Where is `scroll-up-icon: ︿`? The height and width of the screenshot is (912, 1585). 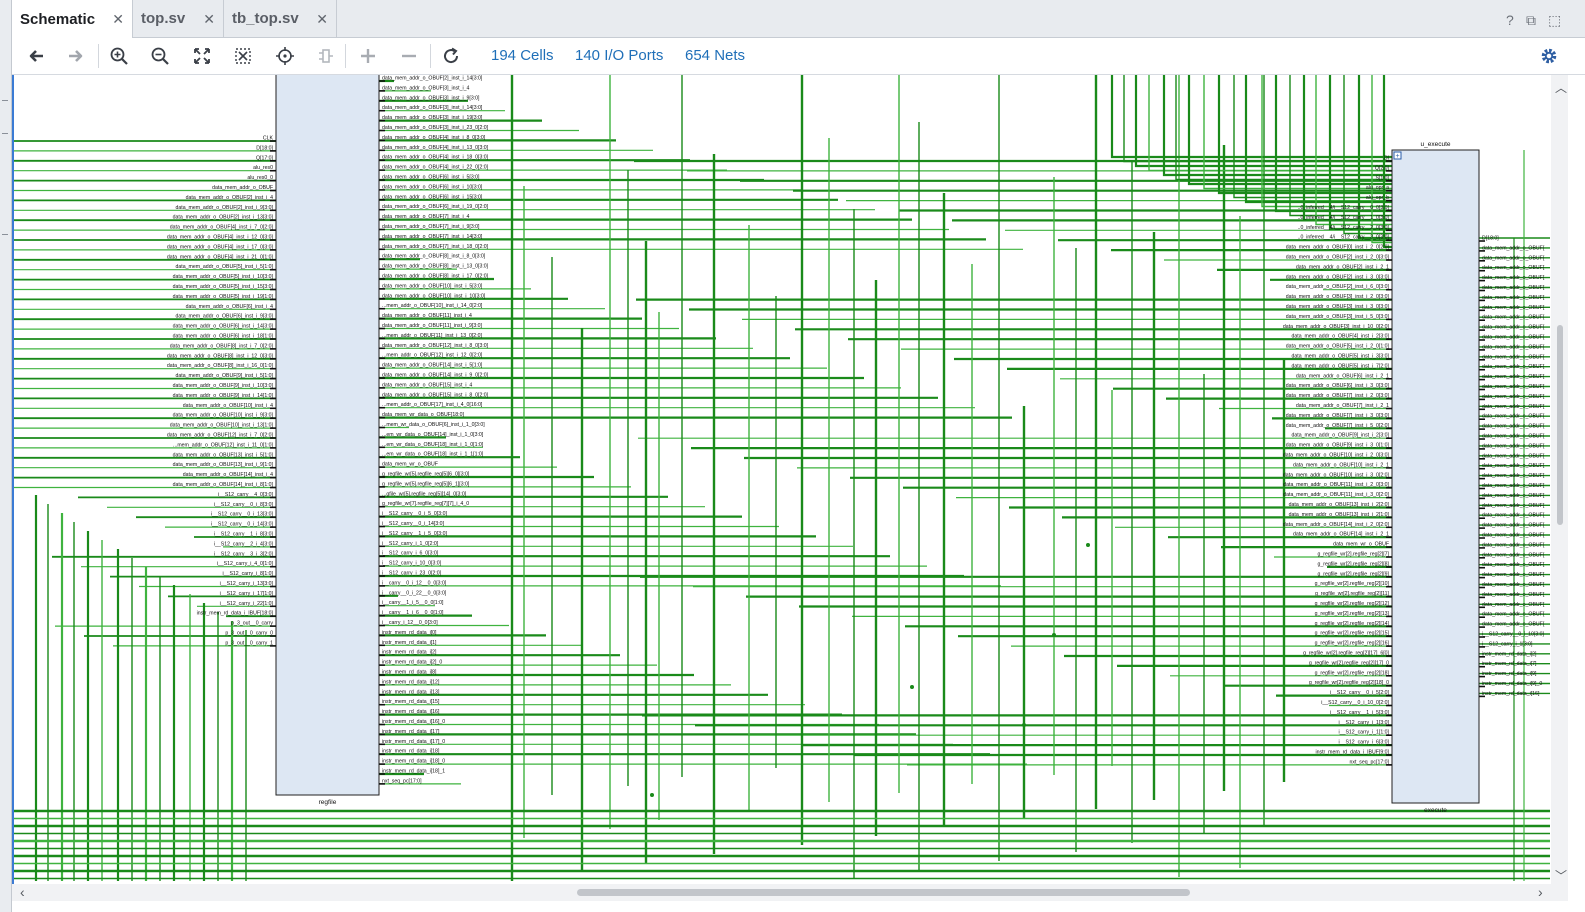 scroll-up-icon: ︿ is located at coordinates (1561, 87).